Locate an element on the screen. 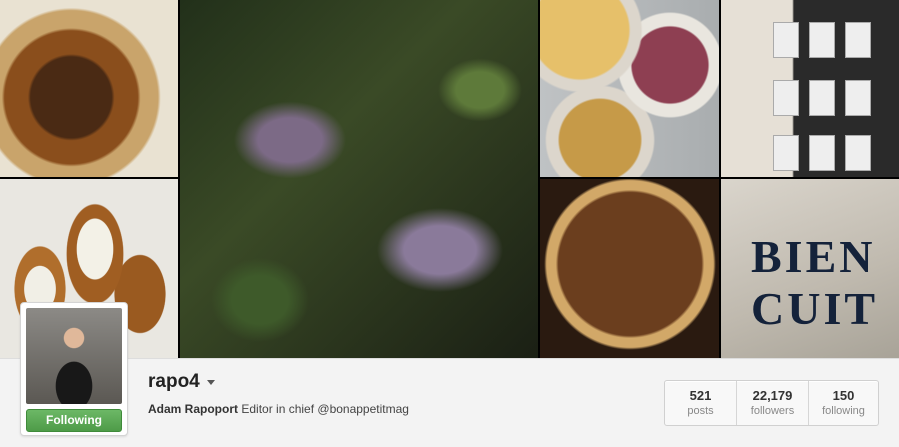  stat-followers: 22,179 followers is located at coordinates (772, 403).